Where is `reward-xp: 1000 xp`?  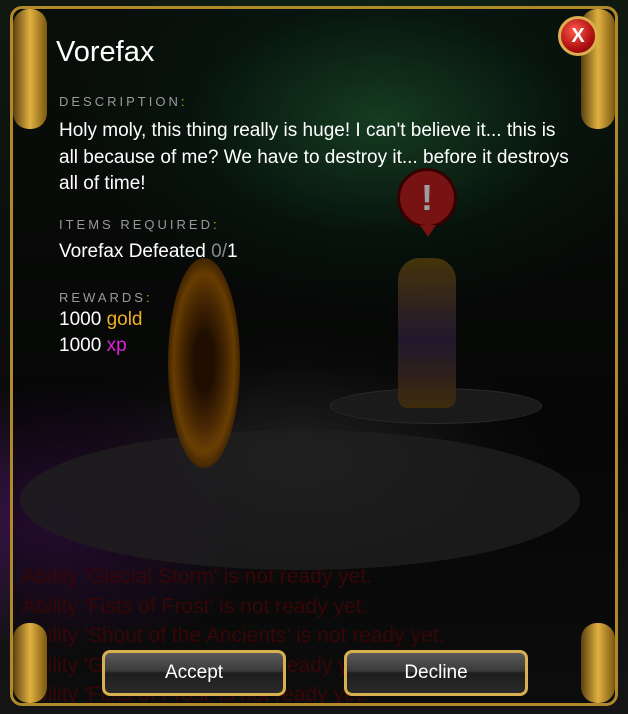
reward-xp: 1000 xp is located at coordinates (93, 346).